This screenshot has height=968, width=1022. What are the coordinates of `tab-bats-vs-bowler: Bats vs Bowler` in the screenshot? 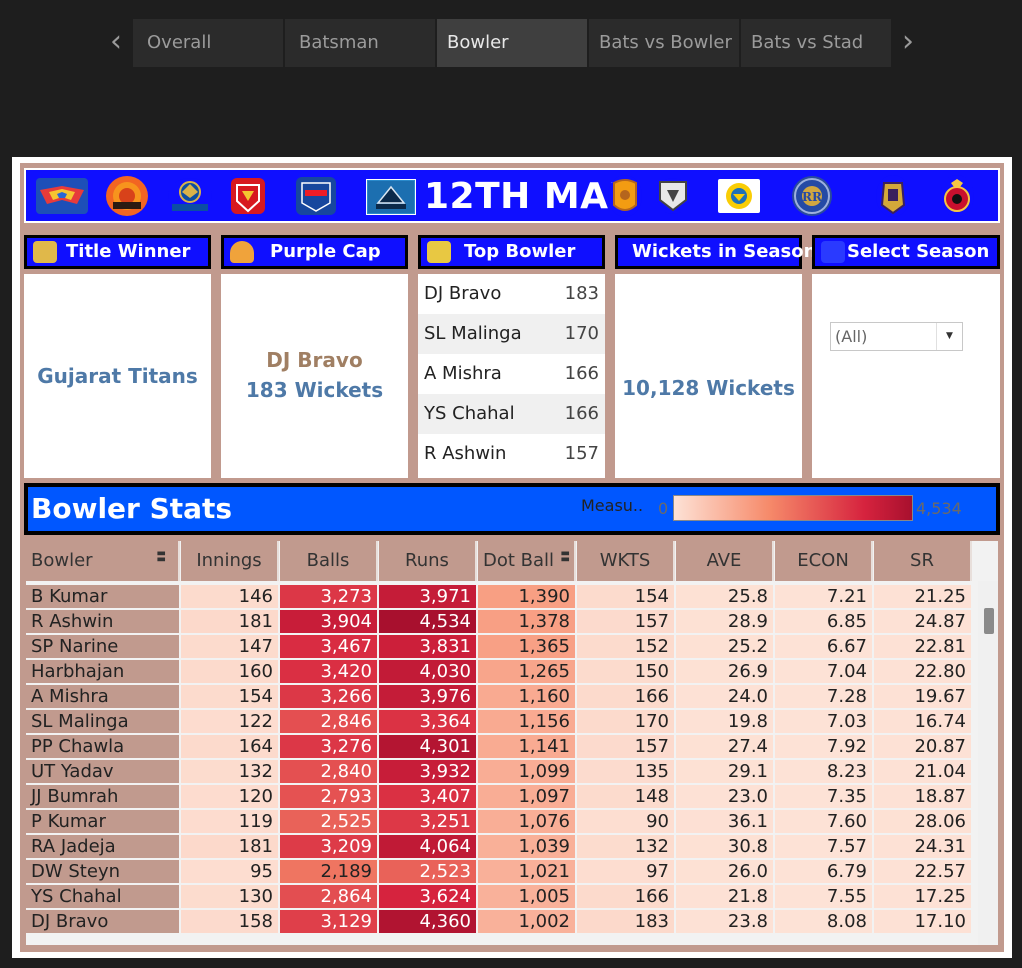 It's located at (664, 43).